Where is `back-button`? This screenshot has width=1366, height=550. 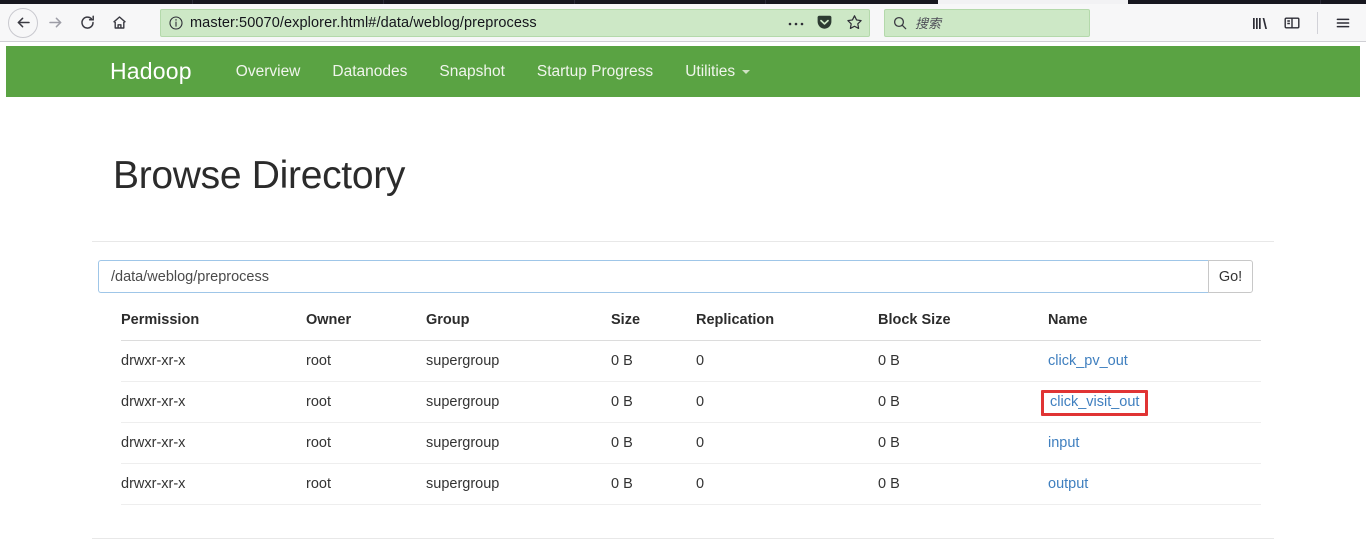
back-button is located at coordinates (23, 22).